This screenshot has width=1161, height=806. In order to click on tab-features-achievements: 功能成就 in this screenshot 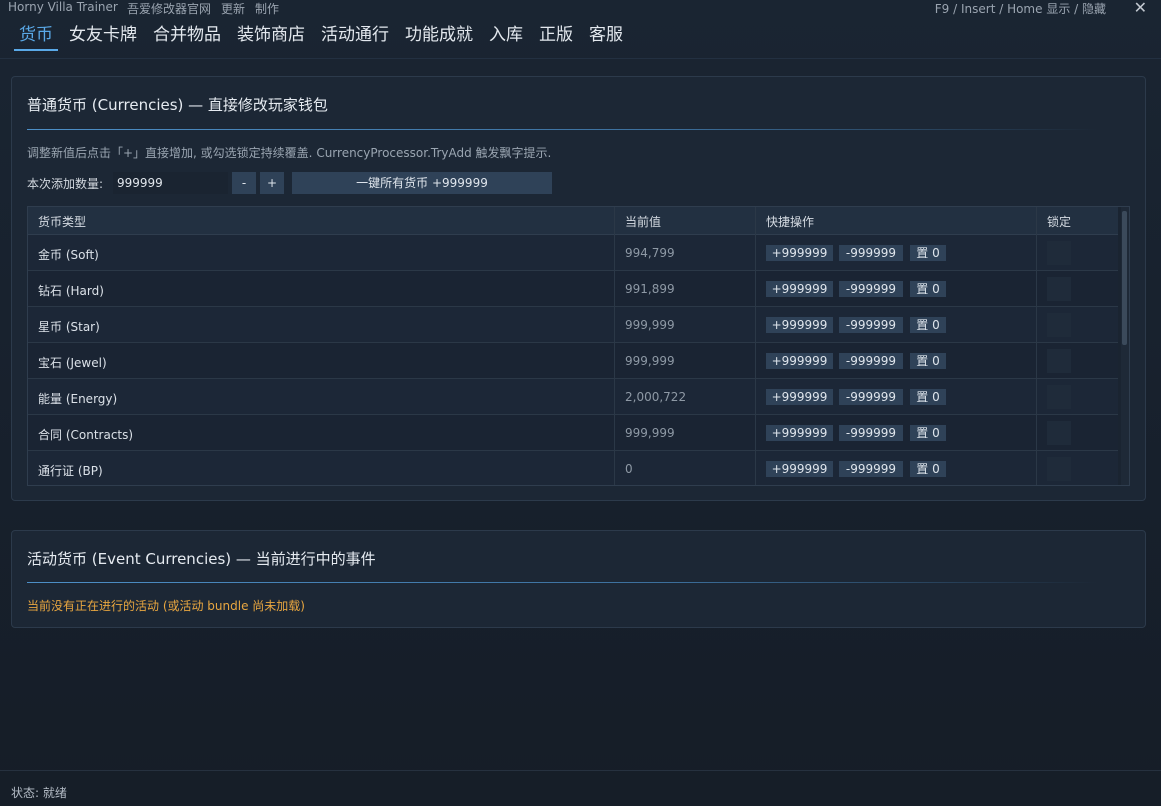, I will do `click(439, 37)`.